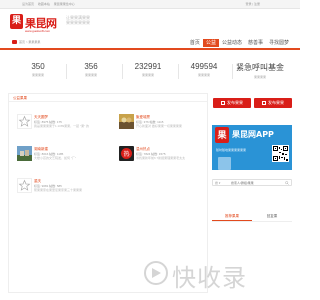 The width and height of the screenshot is (320, 300). Describe the element at coordinates (224, 163) in the screenshot. I see `phone-icon` at that location.